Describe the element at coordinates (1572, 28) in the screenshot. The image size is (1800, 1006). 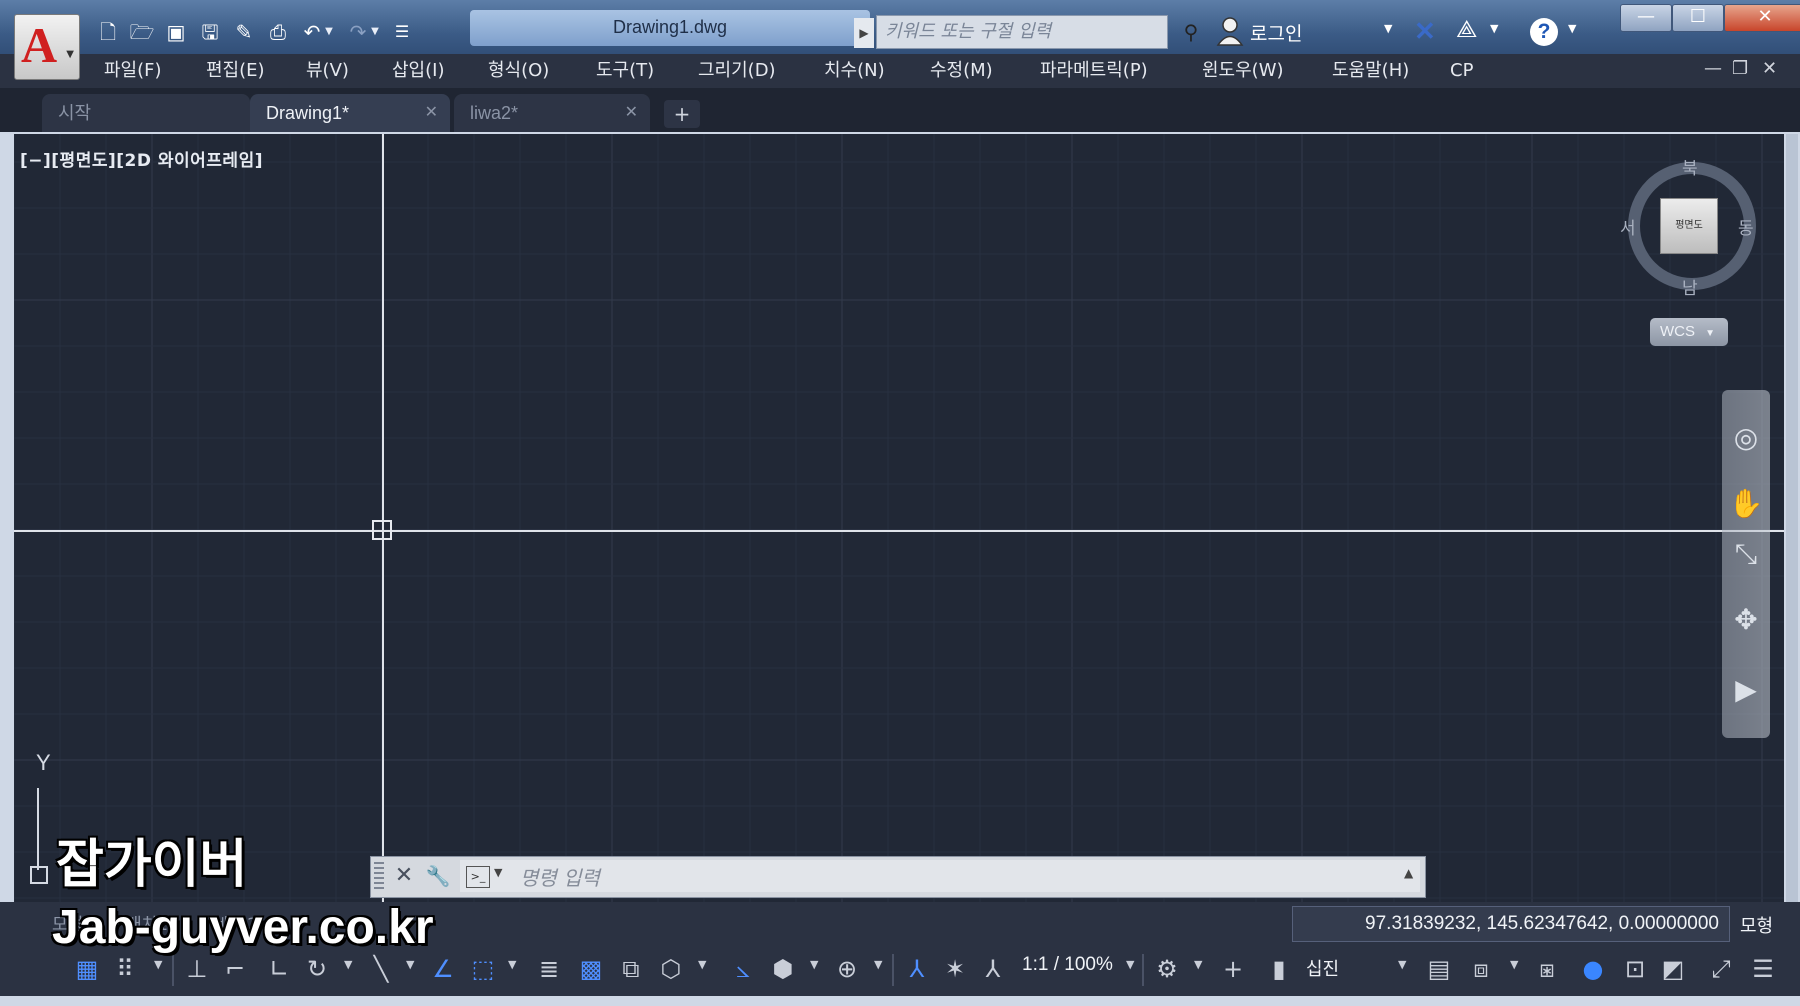
I see `help-dropdown-icon: ▼` at that location.